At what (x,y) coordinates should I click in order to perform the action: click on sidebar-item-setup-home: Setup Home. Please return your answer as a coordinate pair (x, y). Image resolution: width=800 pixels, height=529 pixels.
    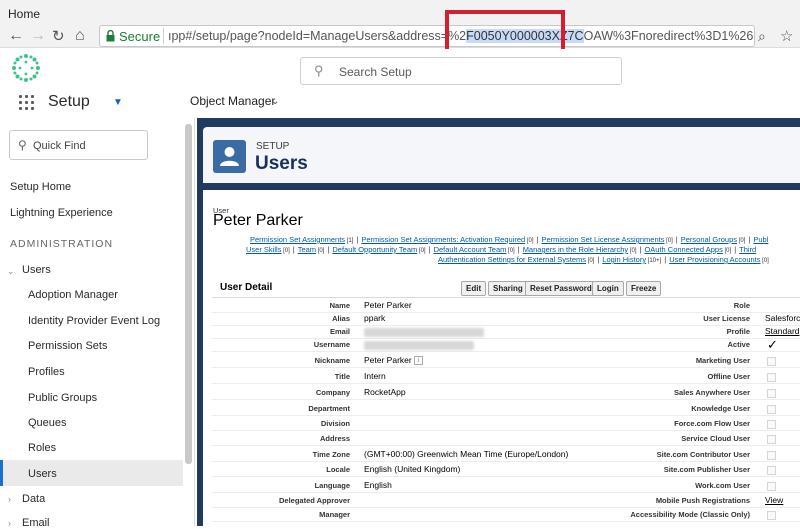
    Looking at the image, I should click on (40, 187).